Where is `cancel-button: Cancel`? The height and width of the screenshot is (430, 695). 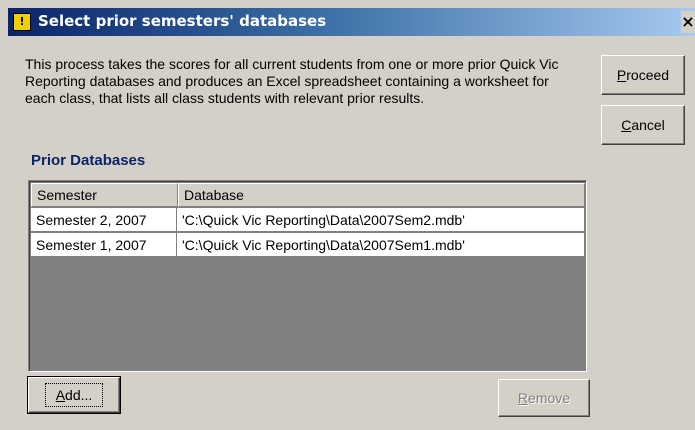 cancel-button: Cancel is located at coordinates (643, 125).